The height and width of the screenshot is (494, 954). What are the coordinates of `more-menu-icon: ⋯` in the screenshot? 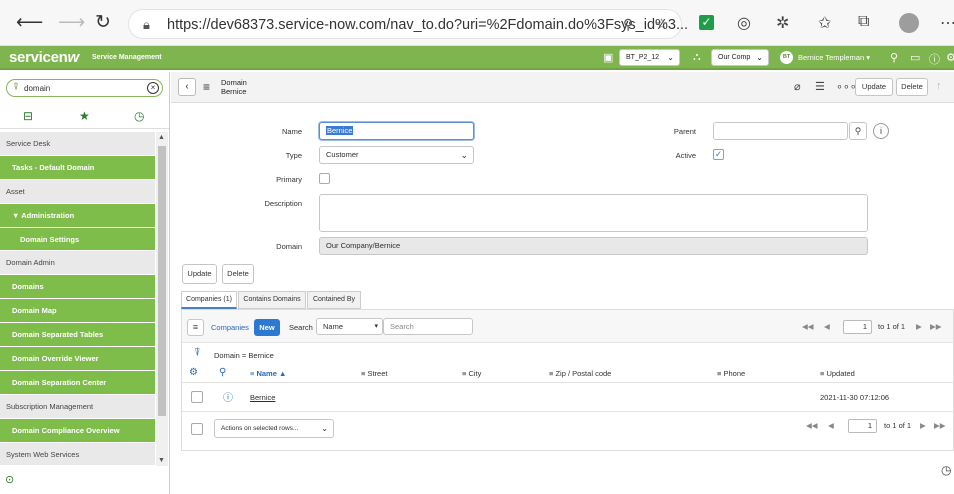 It's located at (947, 23).